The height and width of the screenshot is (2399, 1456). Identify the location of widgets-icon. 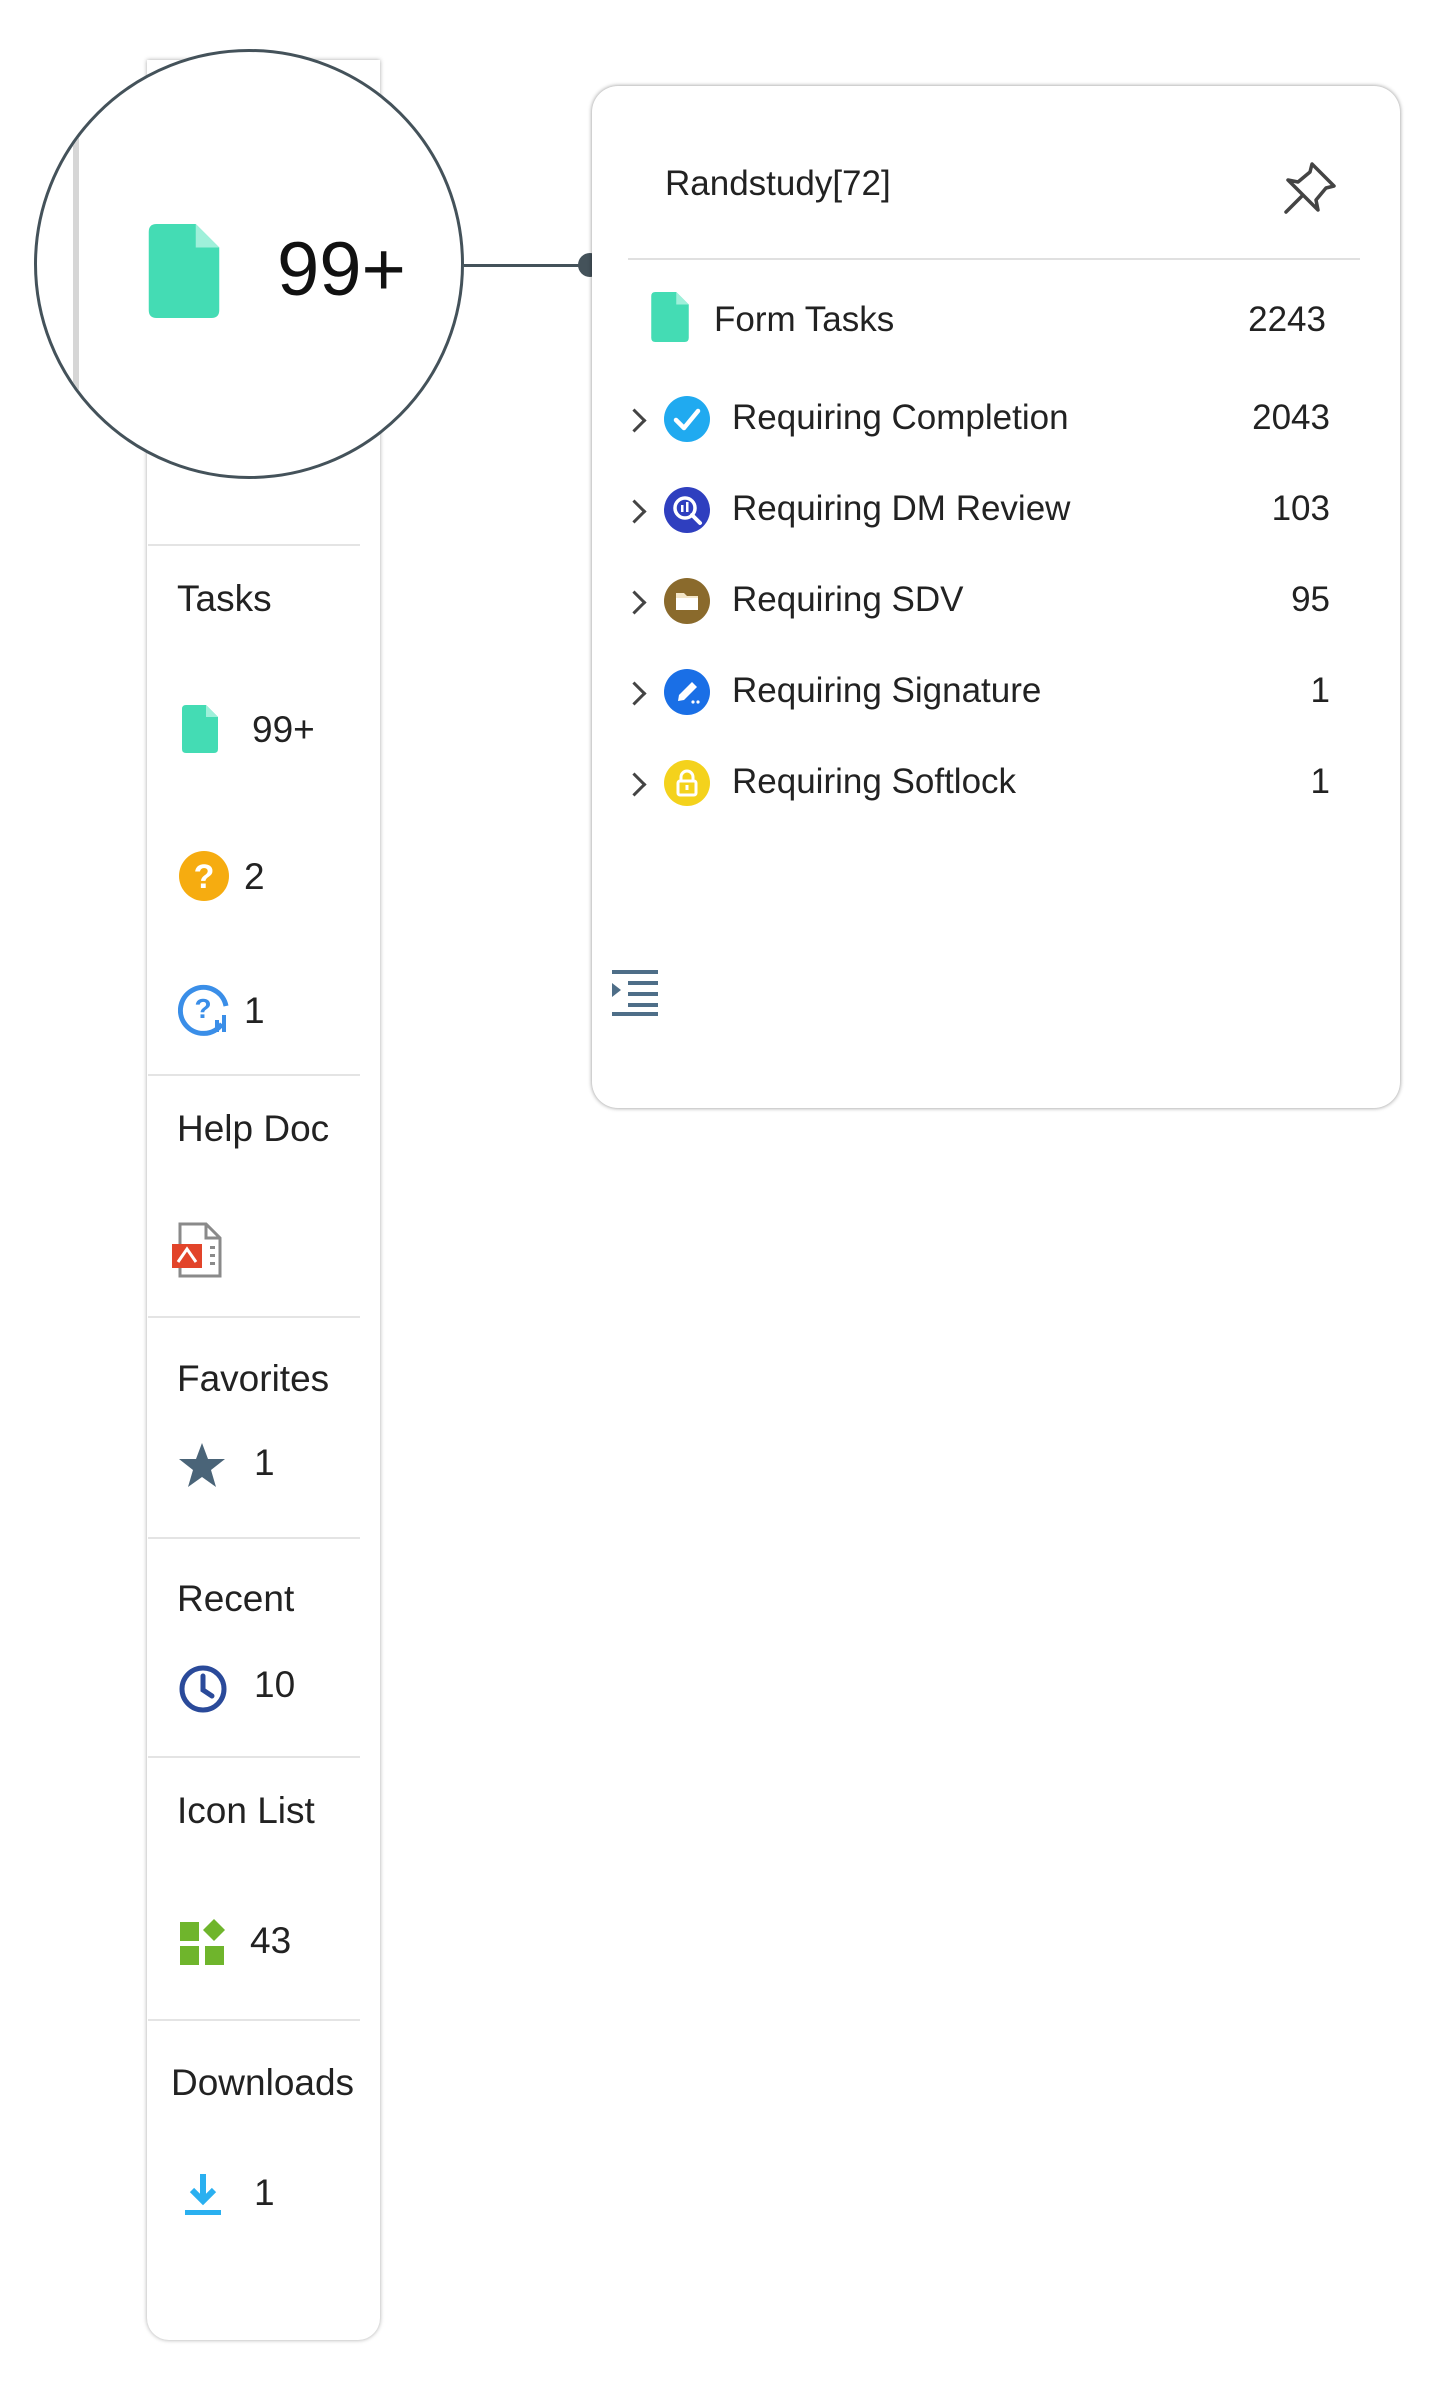
(202, 1942).